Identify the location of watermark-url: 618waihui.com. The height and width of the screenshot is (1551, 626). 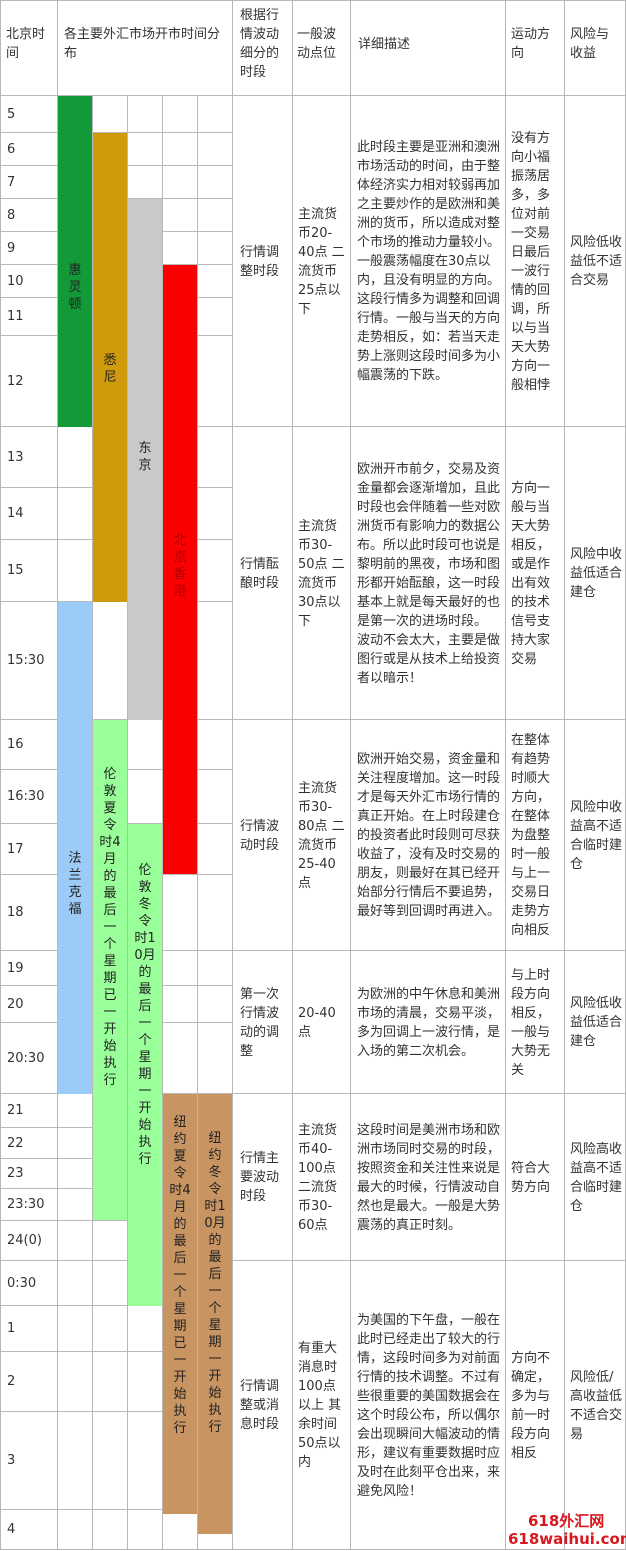
(567, 1539).